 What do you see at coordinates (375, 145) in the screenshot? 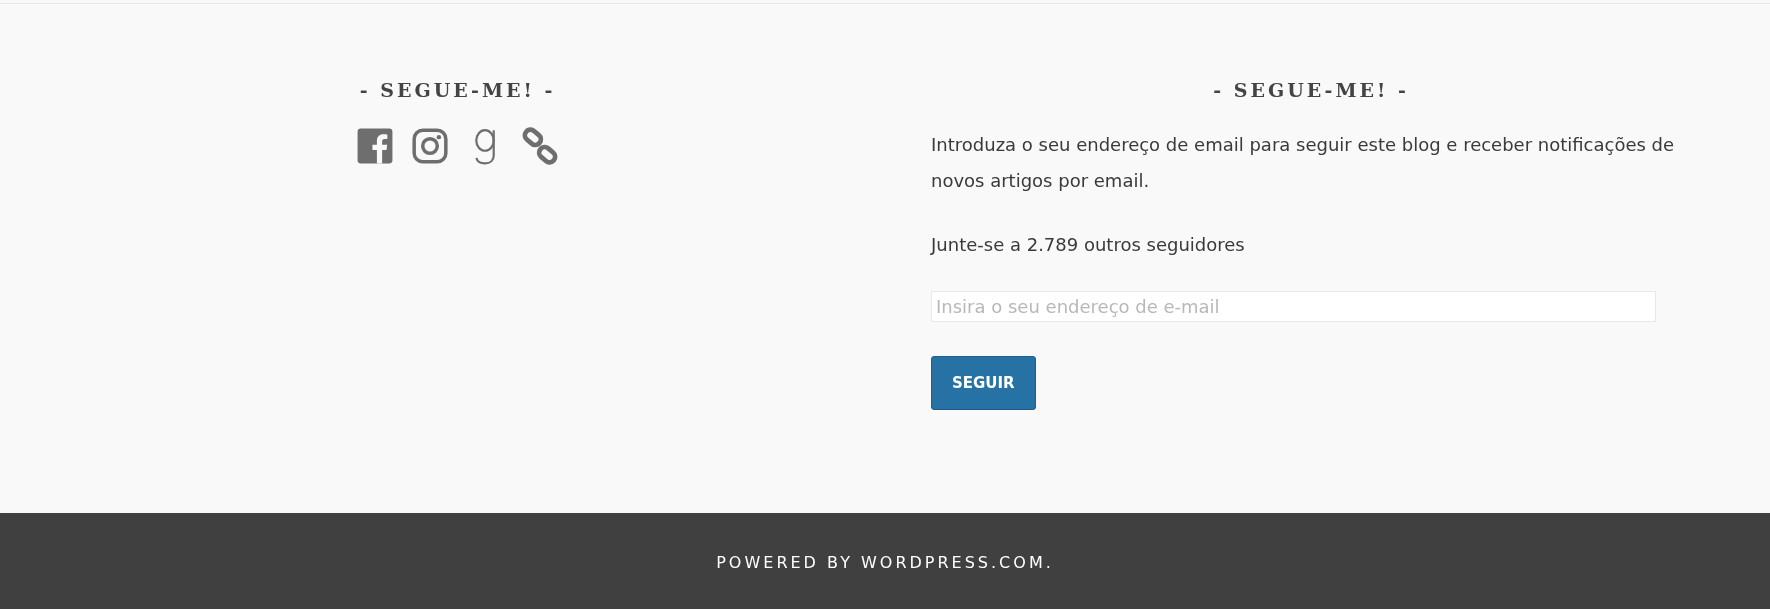
I see `facebook-icon` at bounding box center [375, 145].